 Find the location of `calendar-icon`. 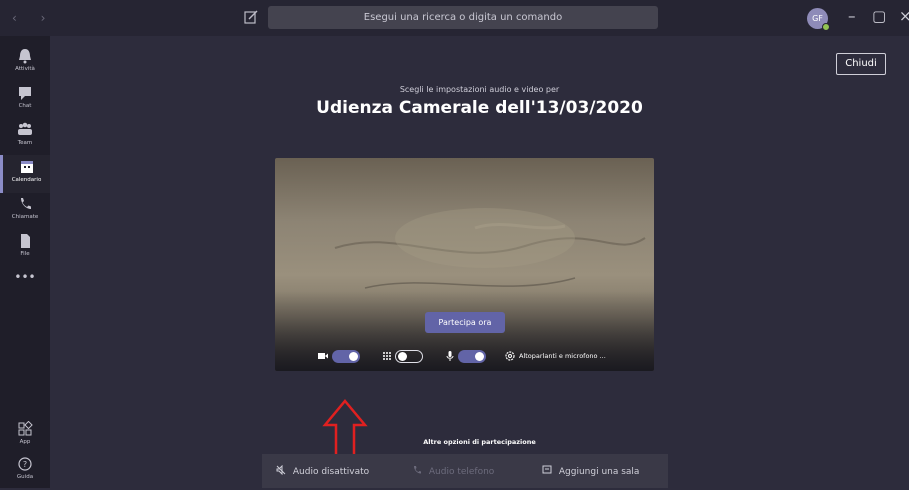

calendar-icon is located at coordinates (26, 167).